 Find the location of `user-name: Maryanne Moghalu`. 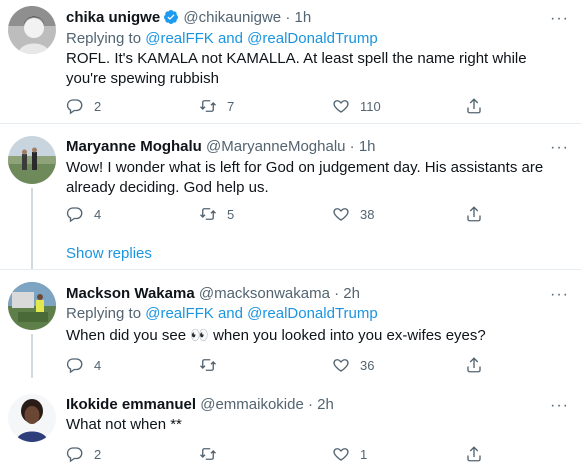

user-name: Maryanne Moghalu is located at coordinates (134, 146).